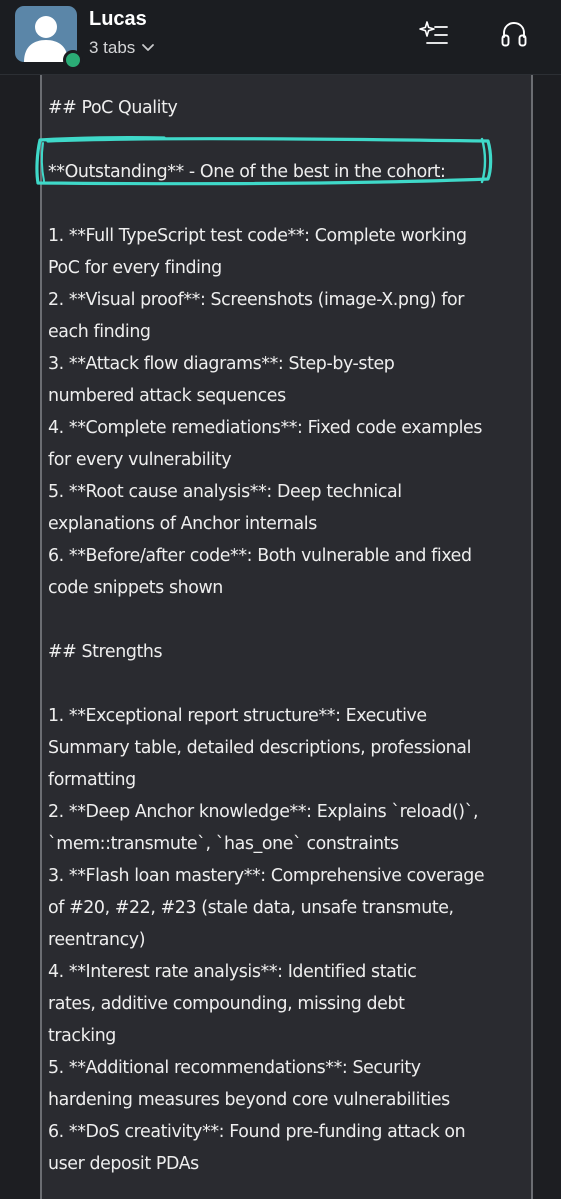 This screenshot has height=1199, width=561. I want to click on user-name: Lucas, so click(118, 19).